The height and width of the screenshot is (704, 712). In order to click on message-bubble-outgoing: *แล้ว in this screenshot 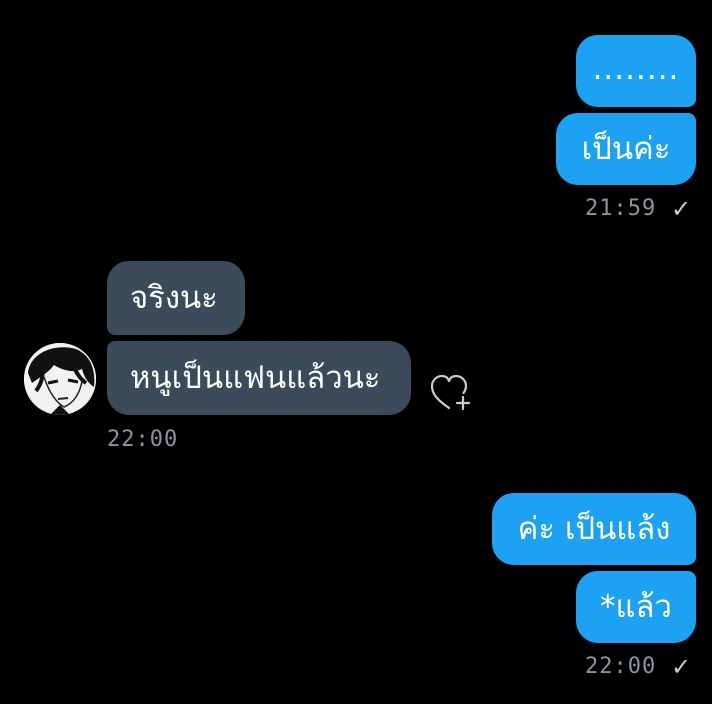, I will do `click(636, 607)`.